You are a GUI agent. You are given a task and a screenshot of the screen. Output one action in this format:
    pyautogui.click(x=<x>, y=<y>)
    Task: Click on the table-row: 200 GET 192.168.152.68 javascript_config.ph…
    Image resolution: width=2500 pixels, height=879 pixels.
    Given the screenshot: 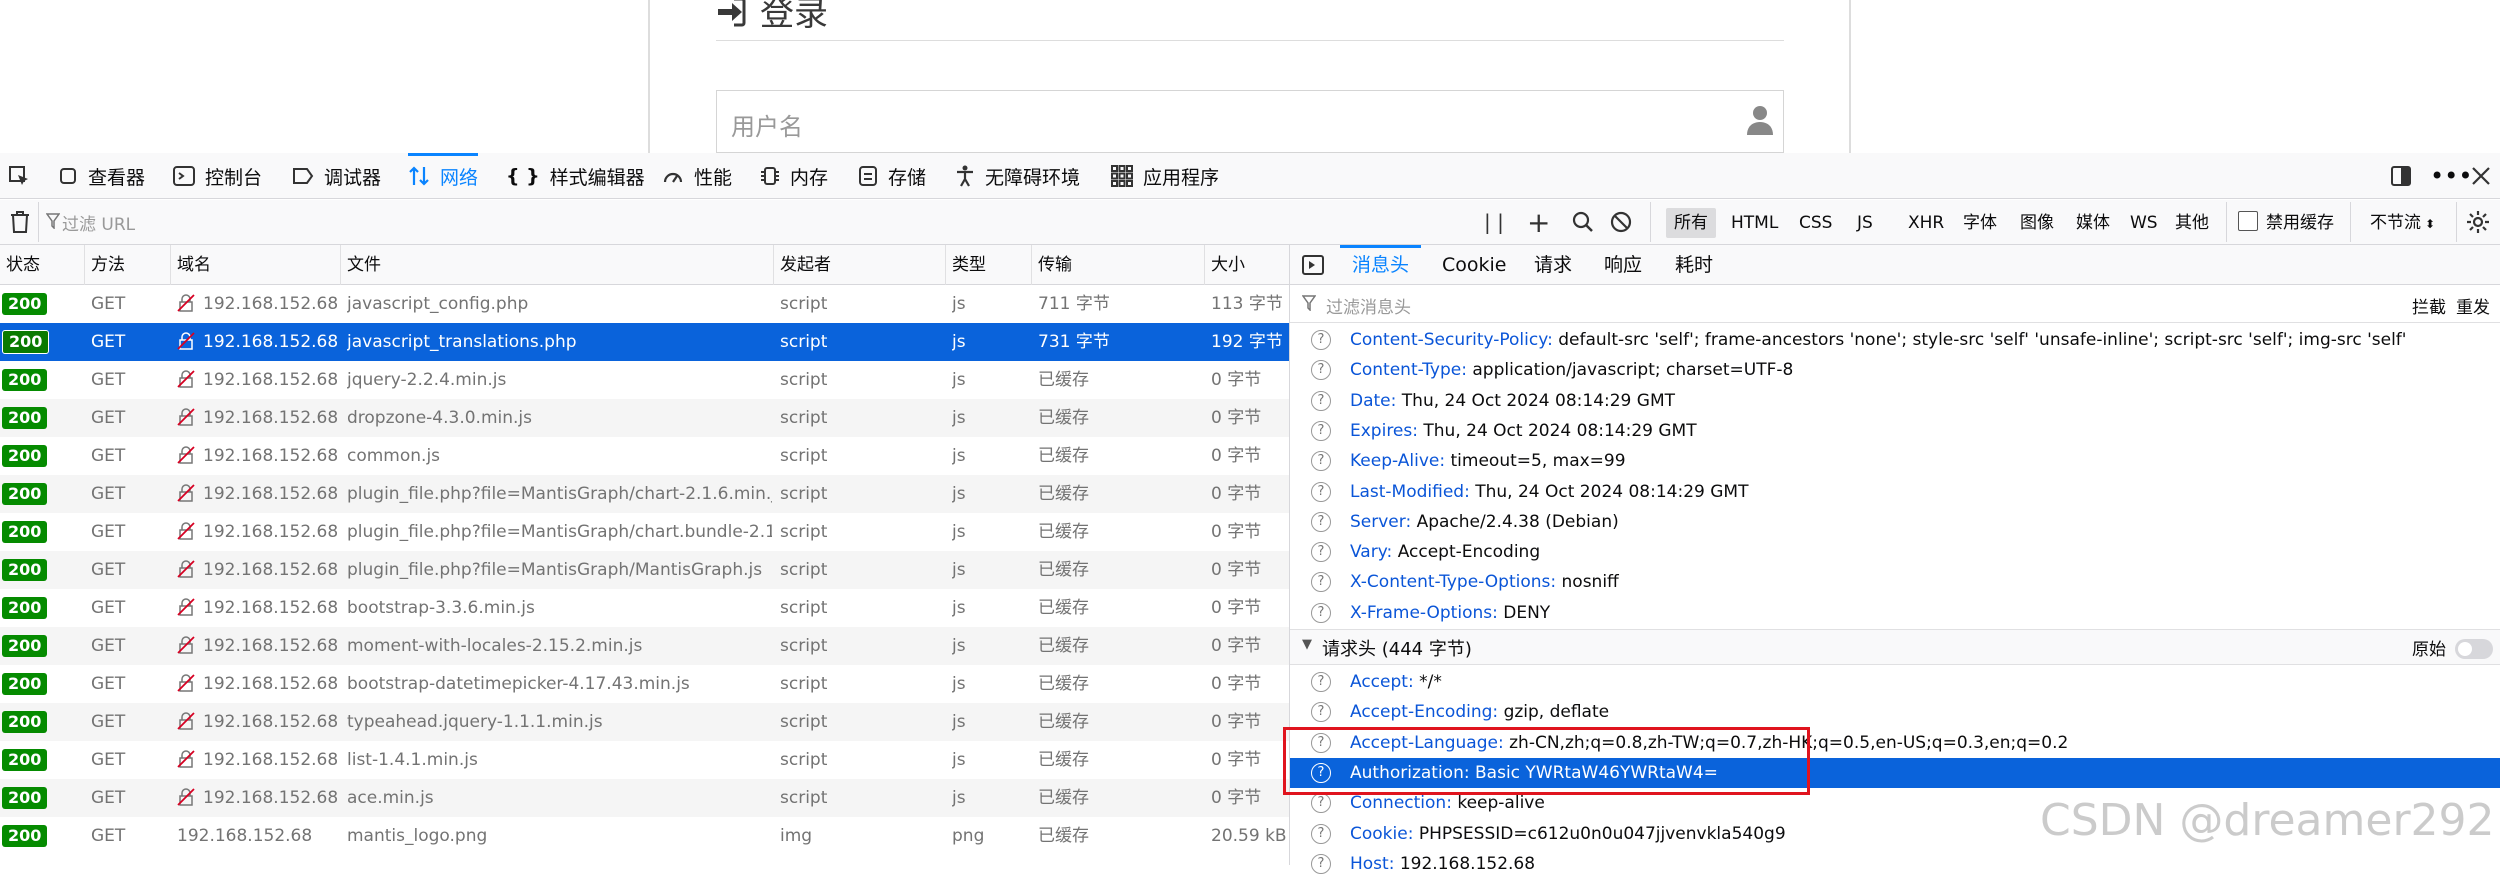 What is the action you would take?
    pyautogui.click(x=644, y=304)
    